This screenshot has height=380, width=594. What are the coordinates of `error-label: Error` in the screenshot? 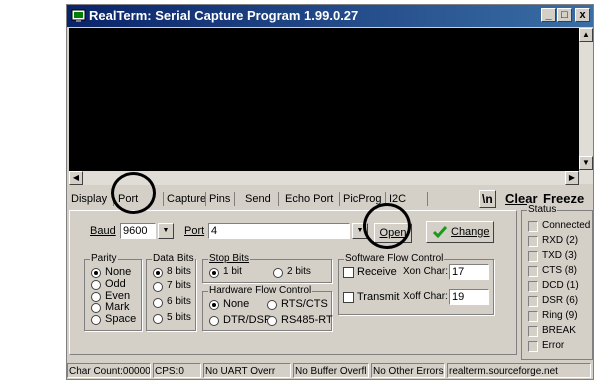 It's located at (553, 345).